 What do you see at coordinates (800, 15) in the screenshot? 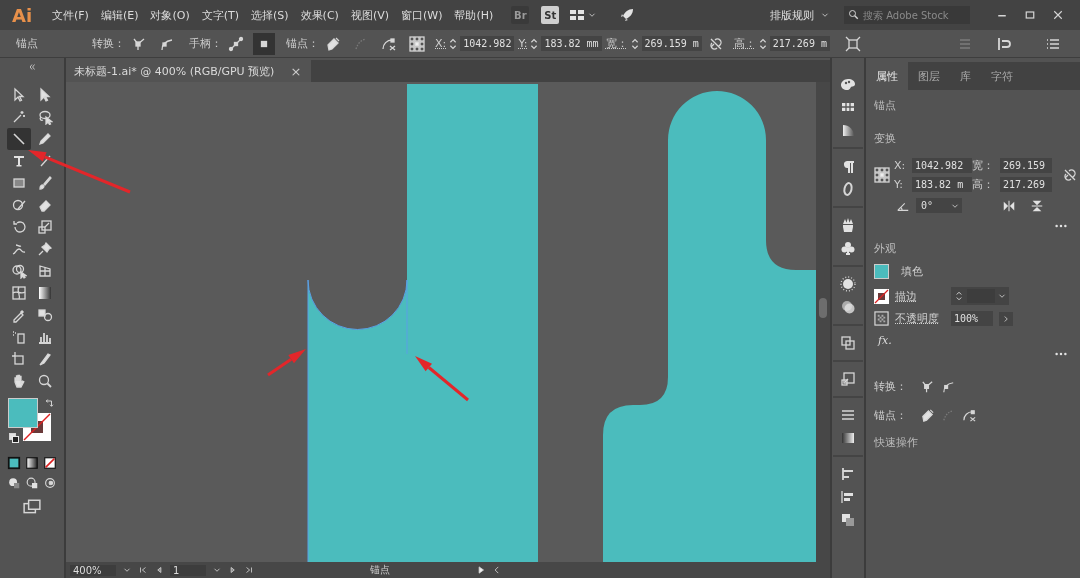
I see `workspace-switcher: 排版规则` at bounding box center [800, 15].